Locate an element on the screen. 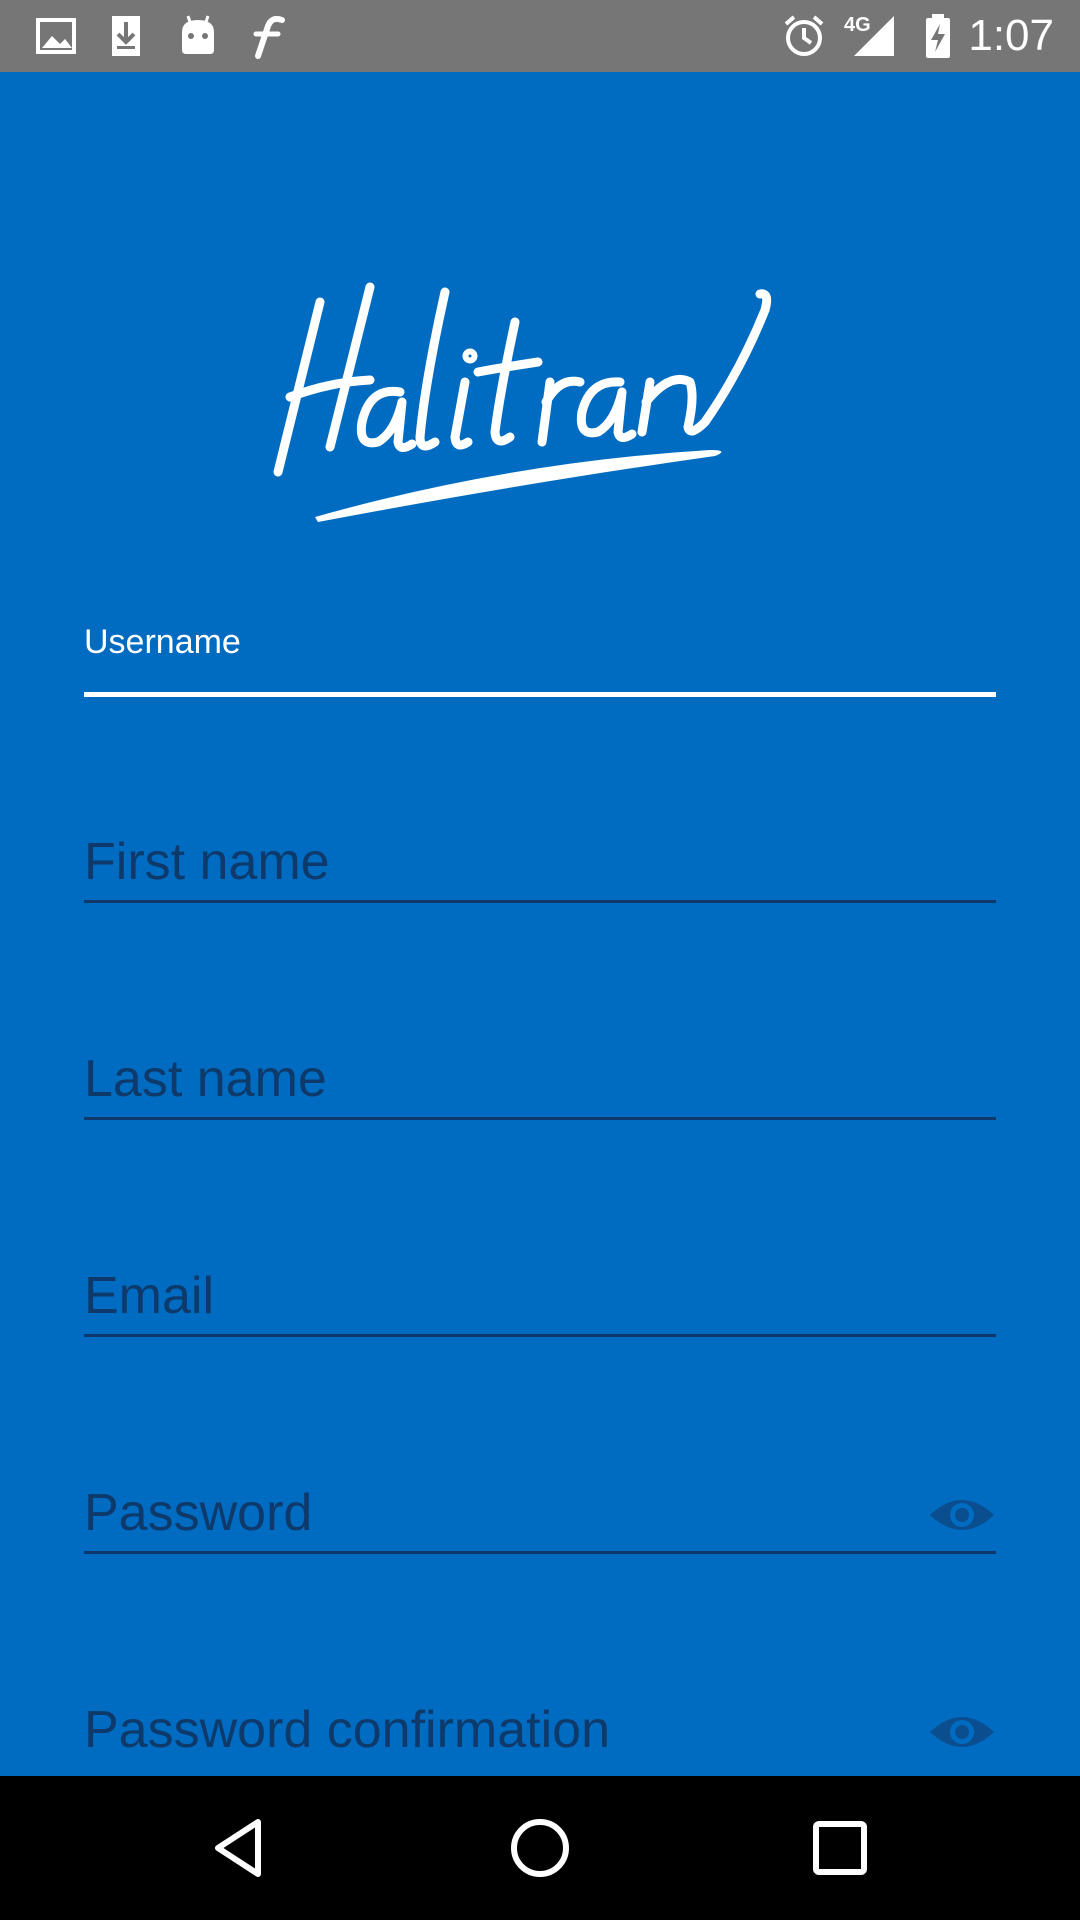 This screenshot has height=1920, width=1080. password-field: Password is located at coordinates (540, 1523).